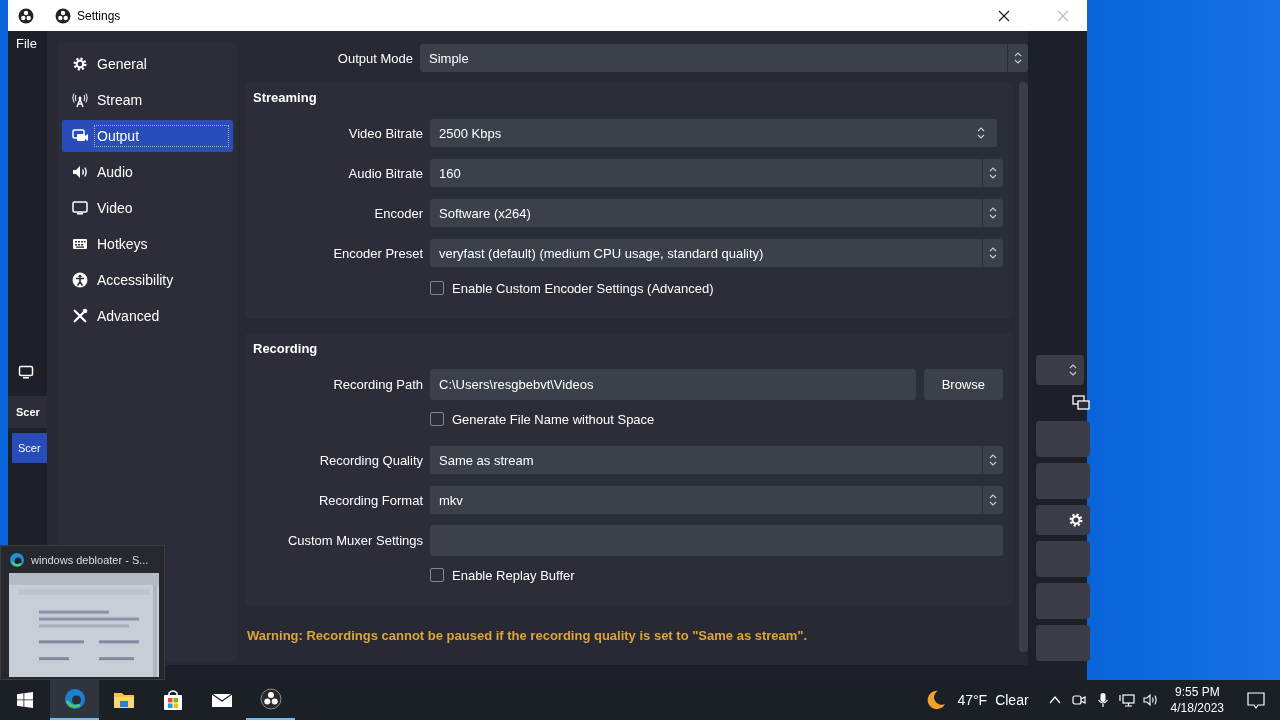  What do you see at coordinates (147, 172) in the screenshot?
I see `sidebar-item: Audio` at bounding box center [147, 172].